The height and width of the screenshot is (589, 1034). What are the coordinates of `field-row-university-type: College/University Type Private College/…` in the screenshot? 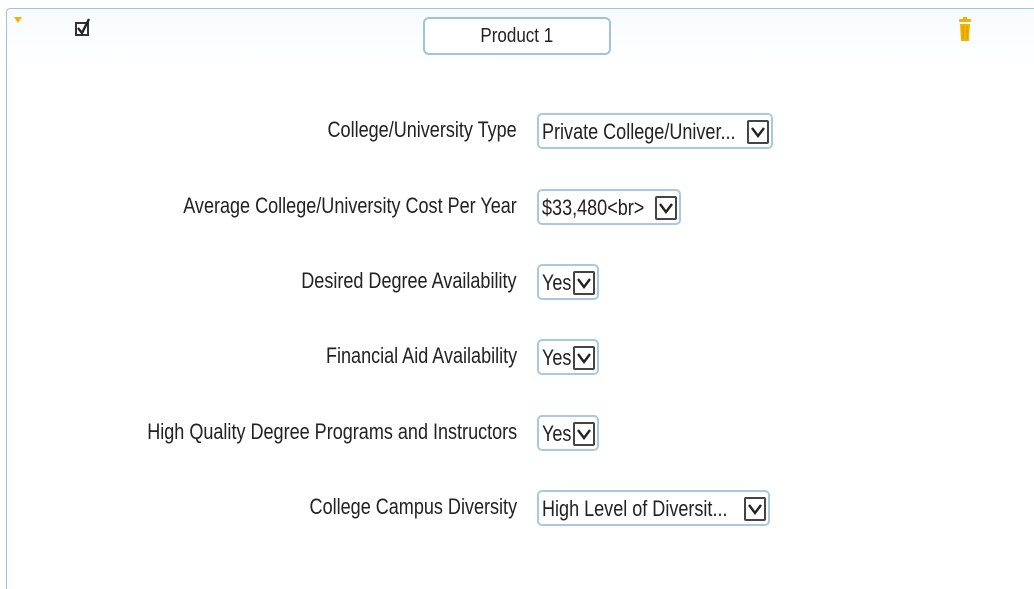 It's located at (517, 131).